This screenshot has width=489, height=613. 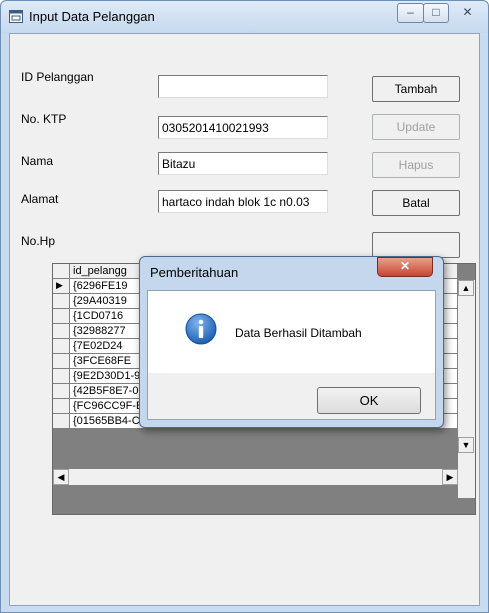 I want to click on nama-label: Nama, so click(x=37, y=161).